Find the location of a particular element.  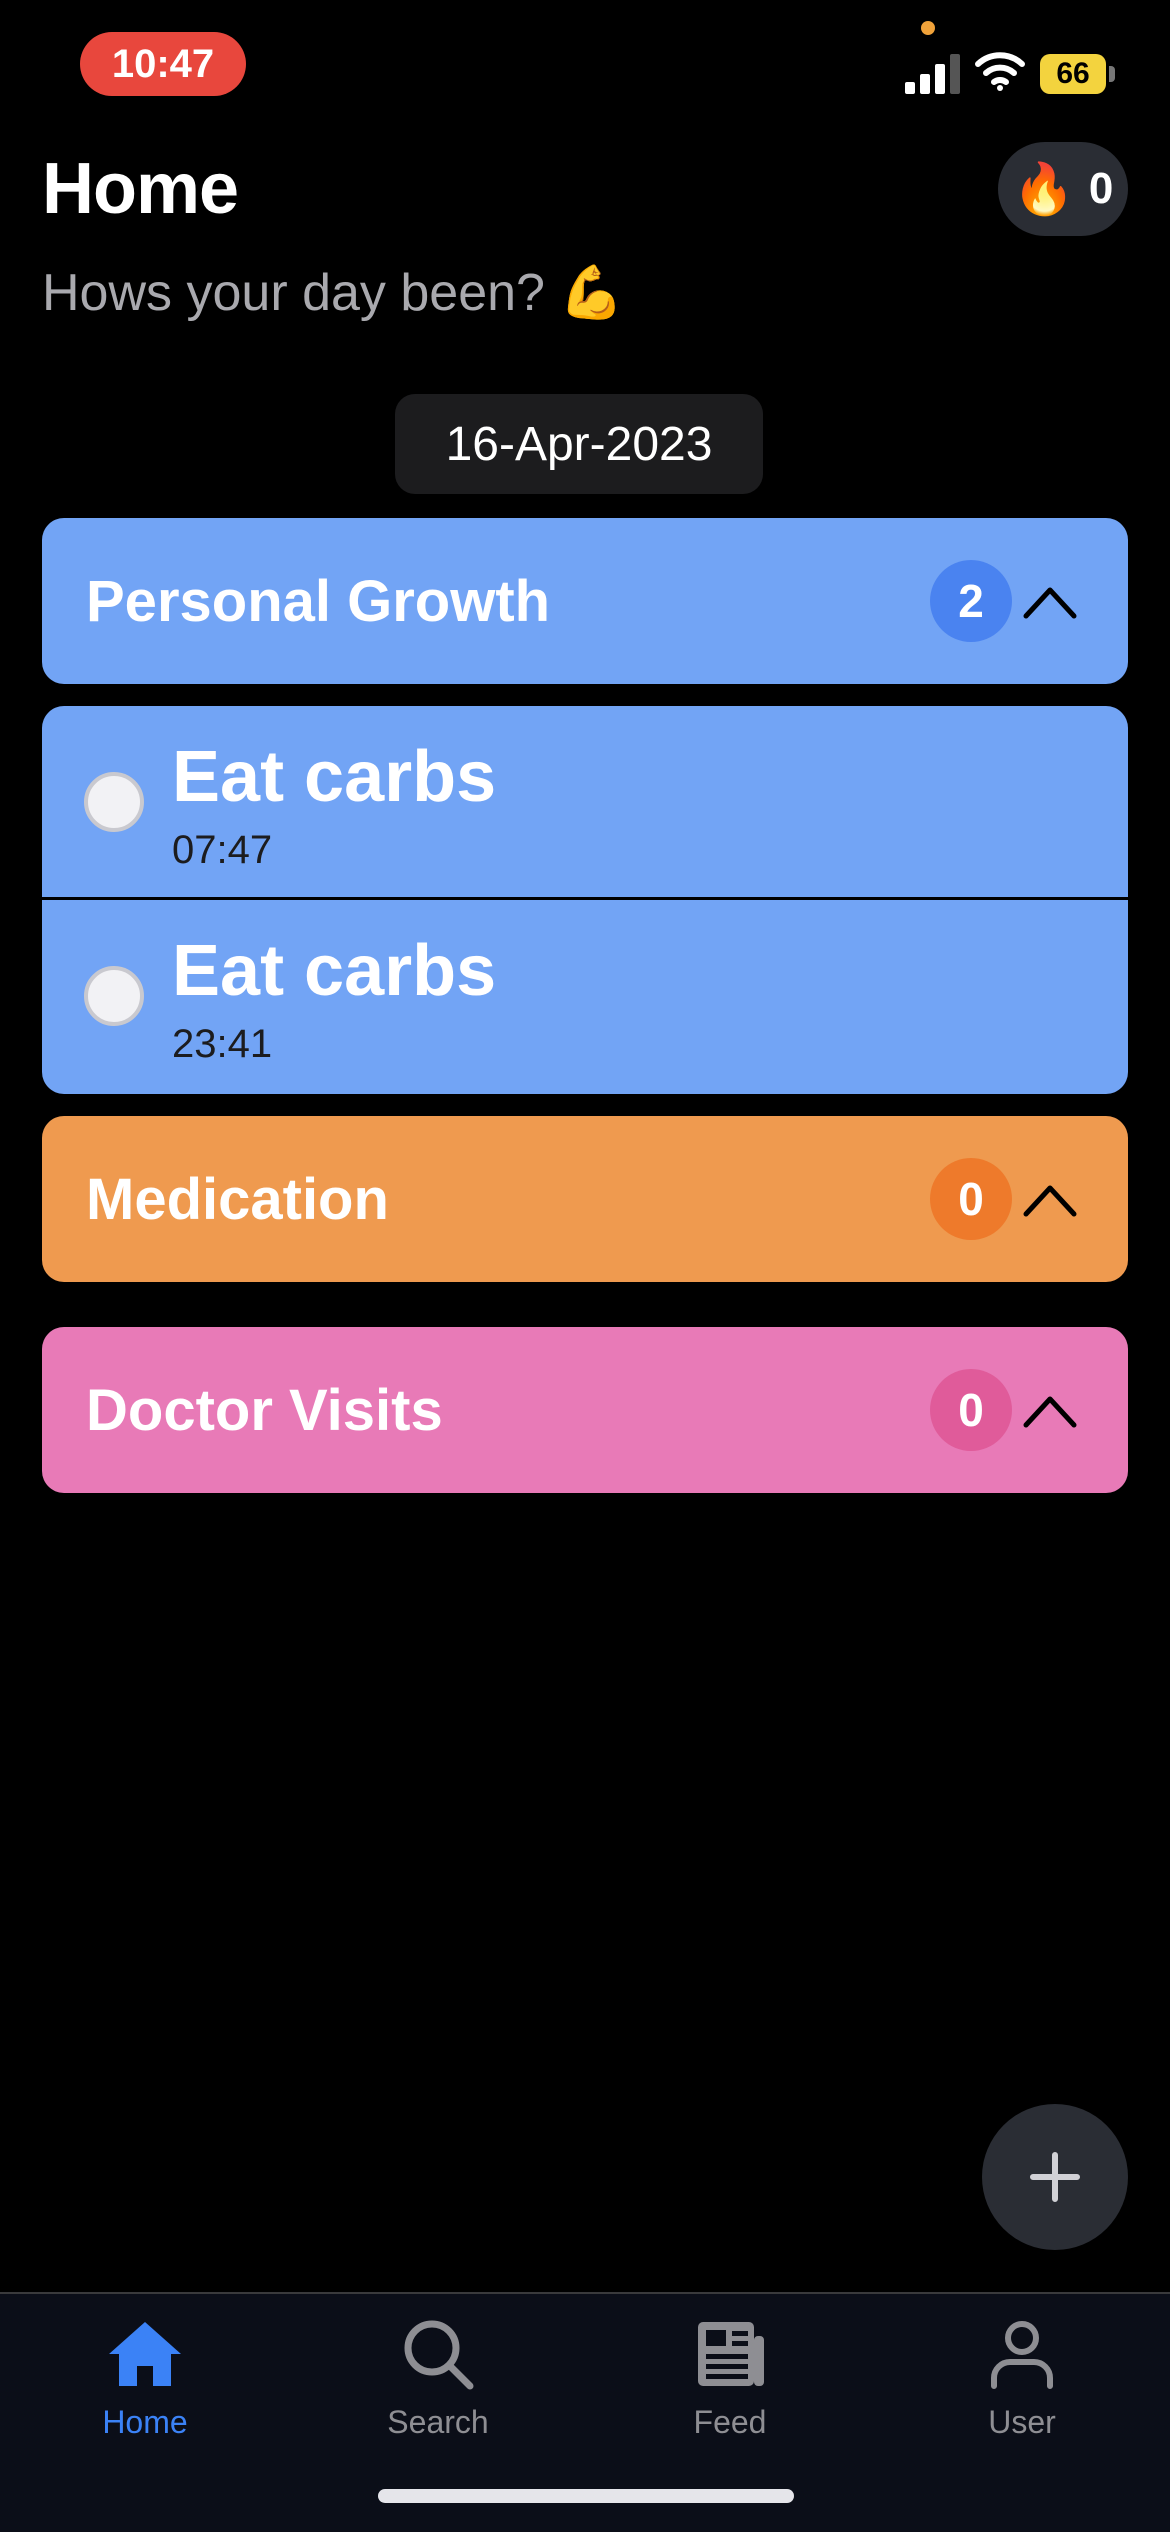

category-personal-growth: Personal Growth 2 is located at coordinates (585, 601).